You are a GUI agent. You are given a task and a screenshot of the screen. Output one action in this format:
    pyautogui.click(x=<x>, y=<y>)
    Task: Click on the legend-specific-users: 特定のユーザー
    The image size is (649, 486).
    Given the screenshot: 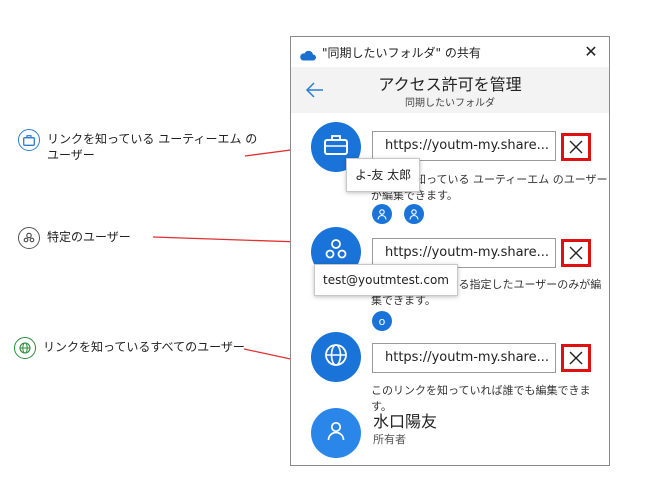 What is the action you would take?
    pyautogui.click(x=74, y=238)
    